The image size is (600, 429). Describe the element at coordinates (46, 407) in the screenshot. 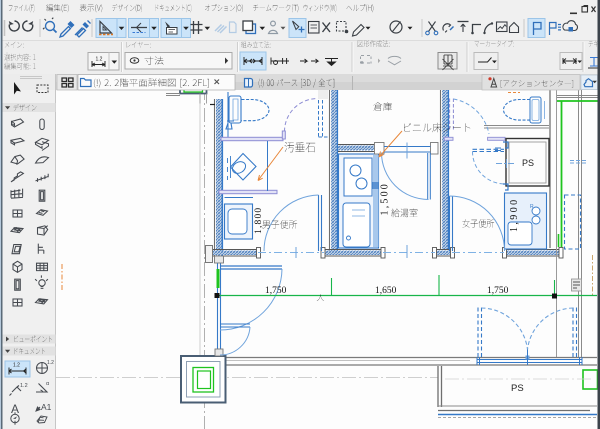

I see `svg-text: A1` at that location.